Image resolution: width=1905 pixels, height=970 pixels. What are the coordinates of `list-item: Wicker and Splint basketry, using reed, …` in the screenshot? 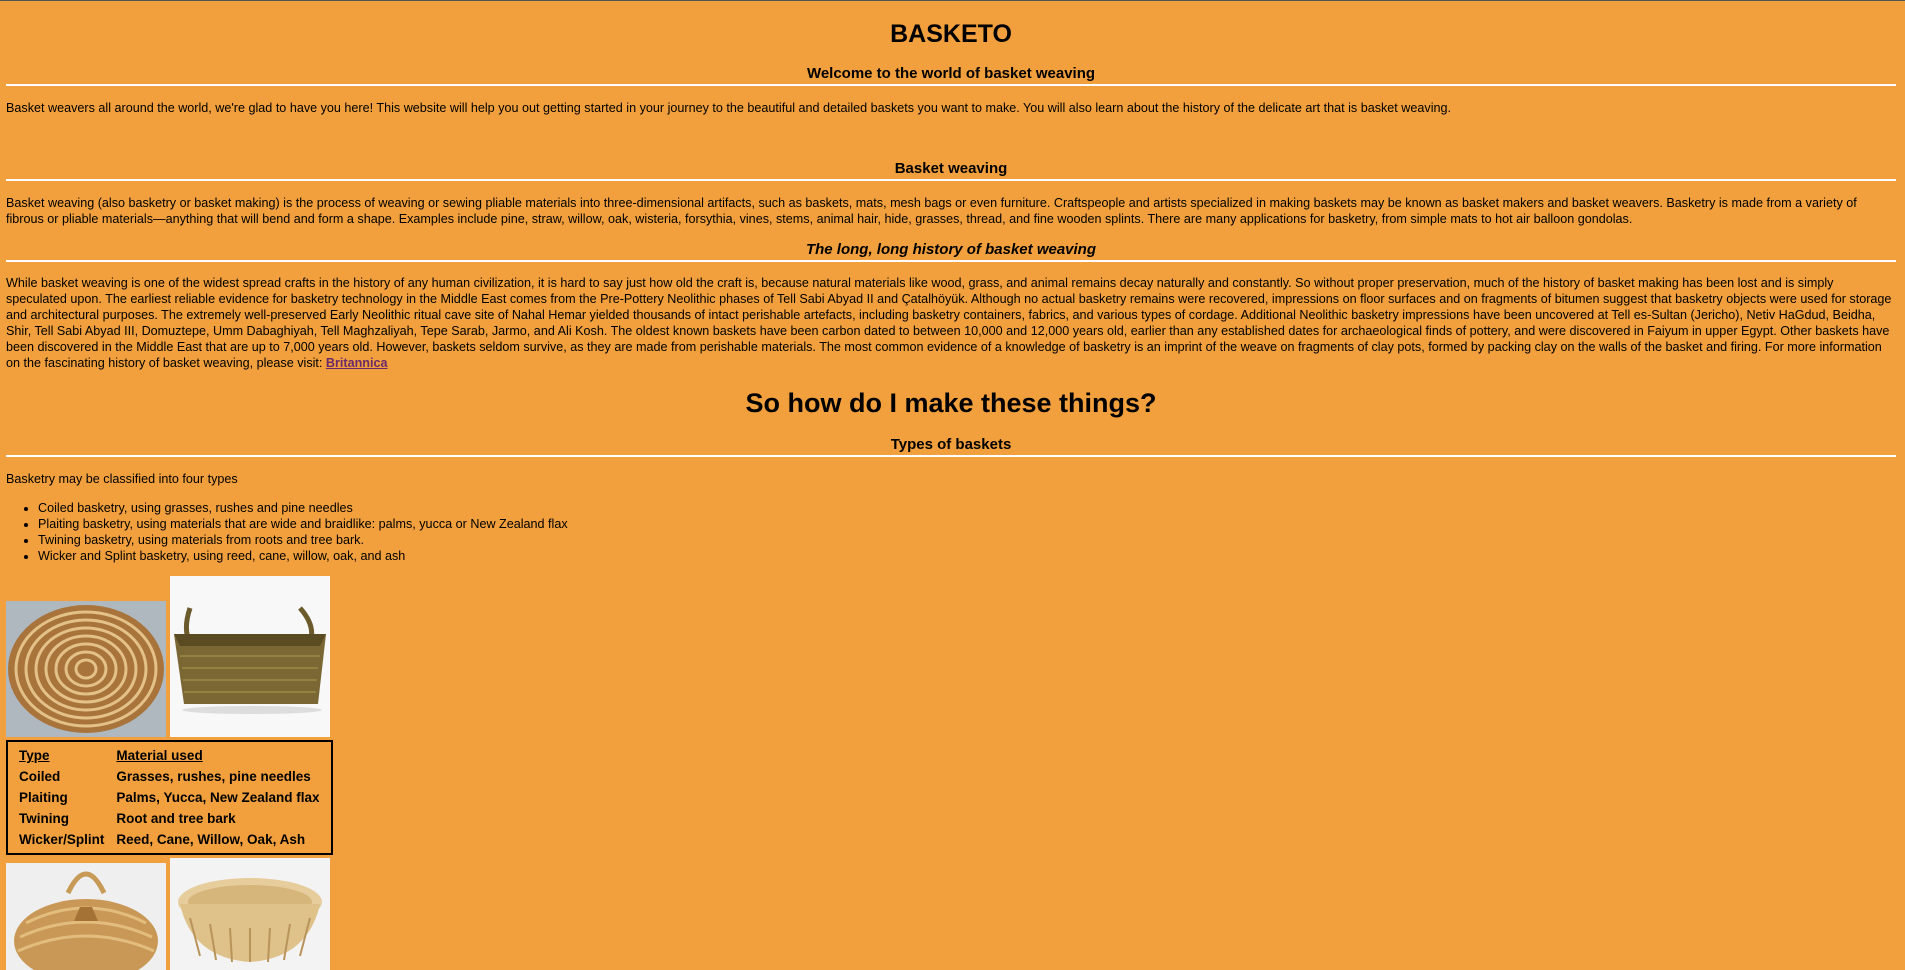 It's located at (303, 556).